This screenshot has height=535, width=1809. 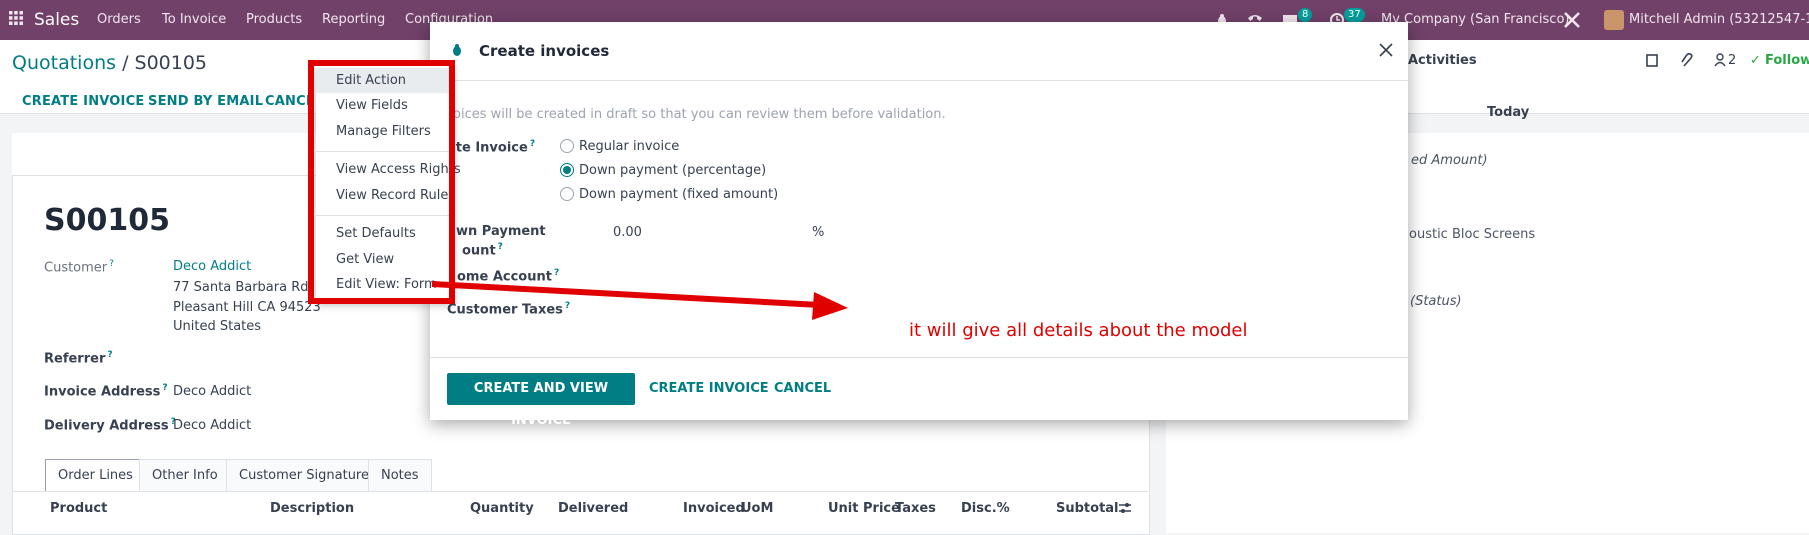 What do you see at coordinates (1078, 330) in the screenshot?
I see `annotation-text: it will give all details about the model` at bounding box center [1078, 330].